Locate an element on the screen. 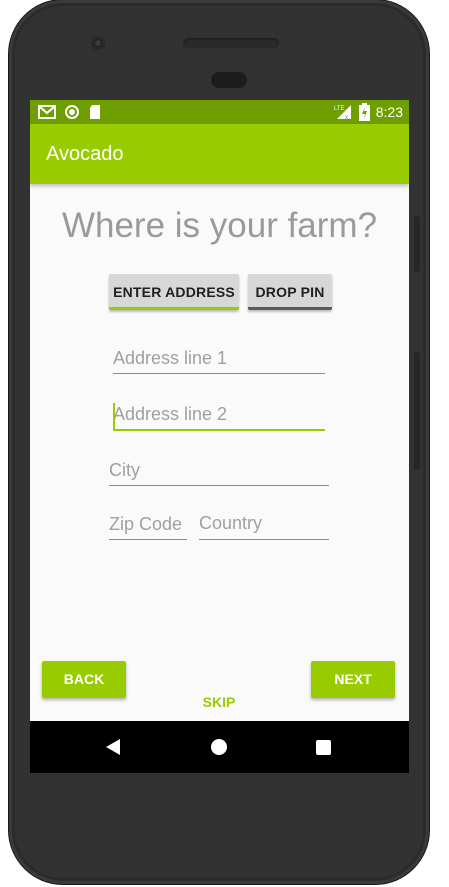 This screenshot has height=887, width=449. signal-icon: LTE x is located at coordinates (342, 113).